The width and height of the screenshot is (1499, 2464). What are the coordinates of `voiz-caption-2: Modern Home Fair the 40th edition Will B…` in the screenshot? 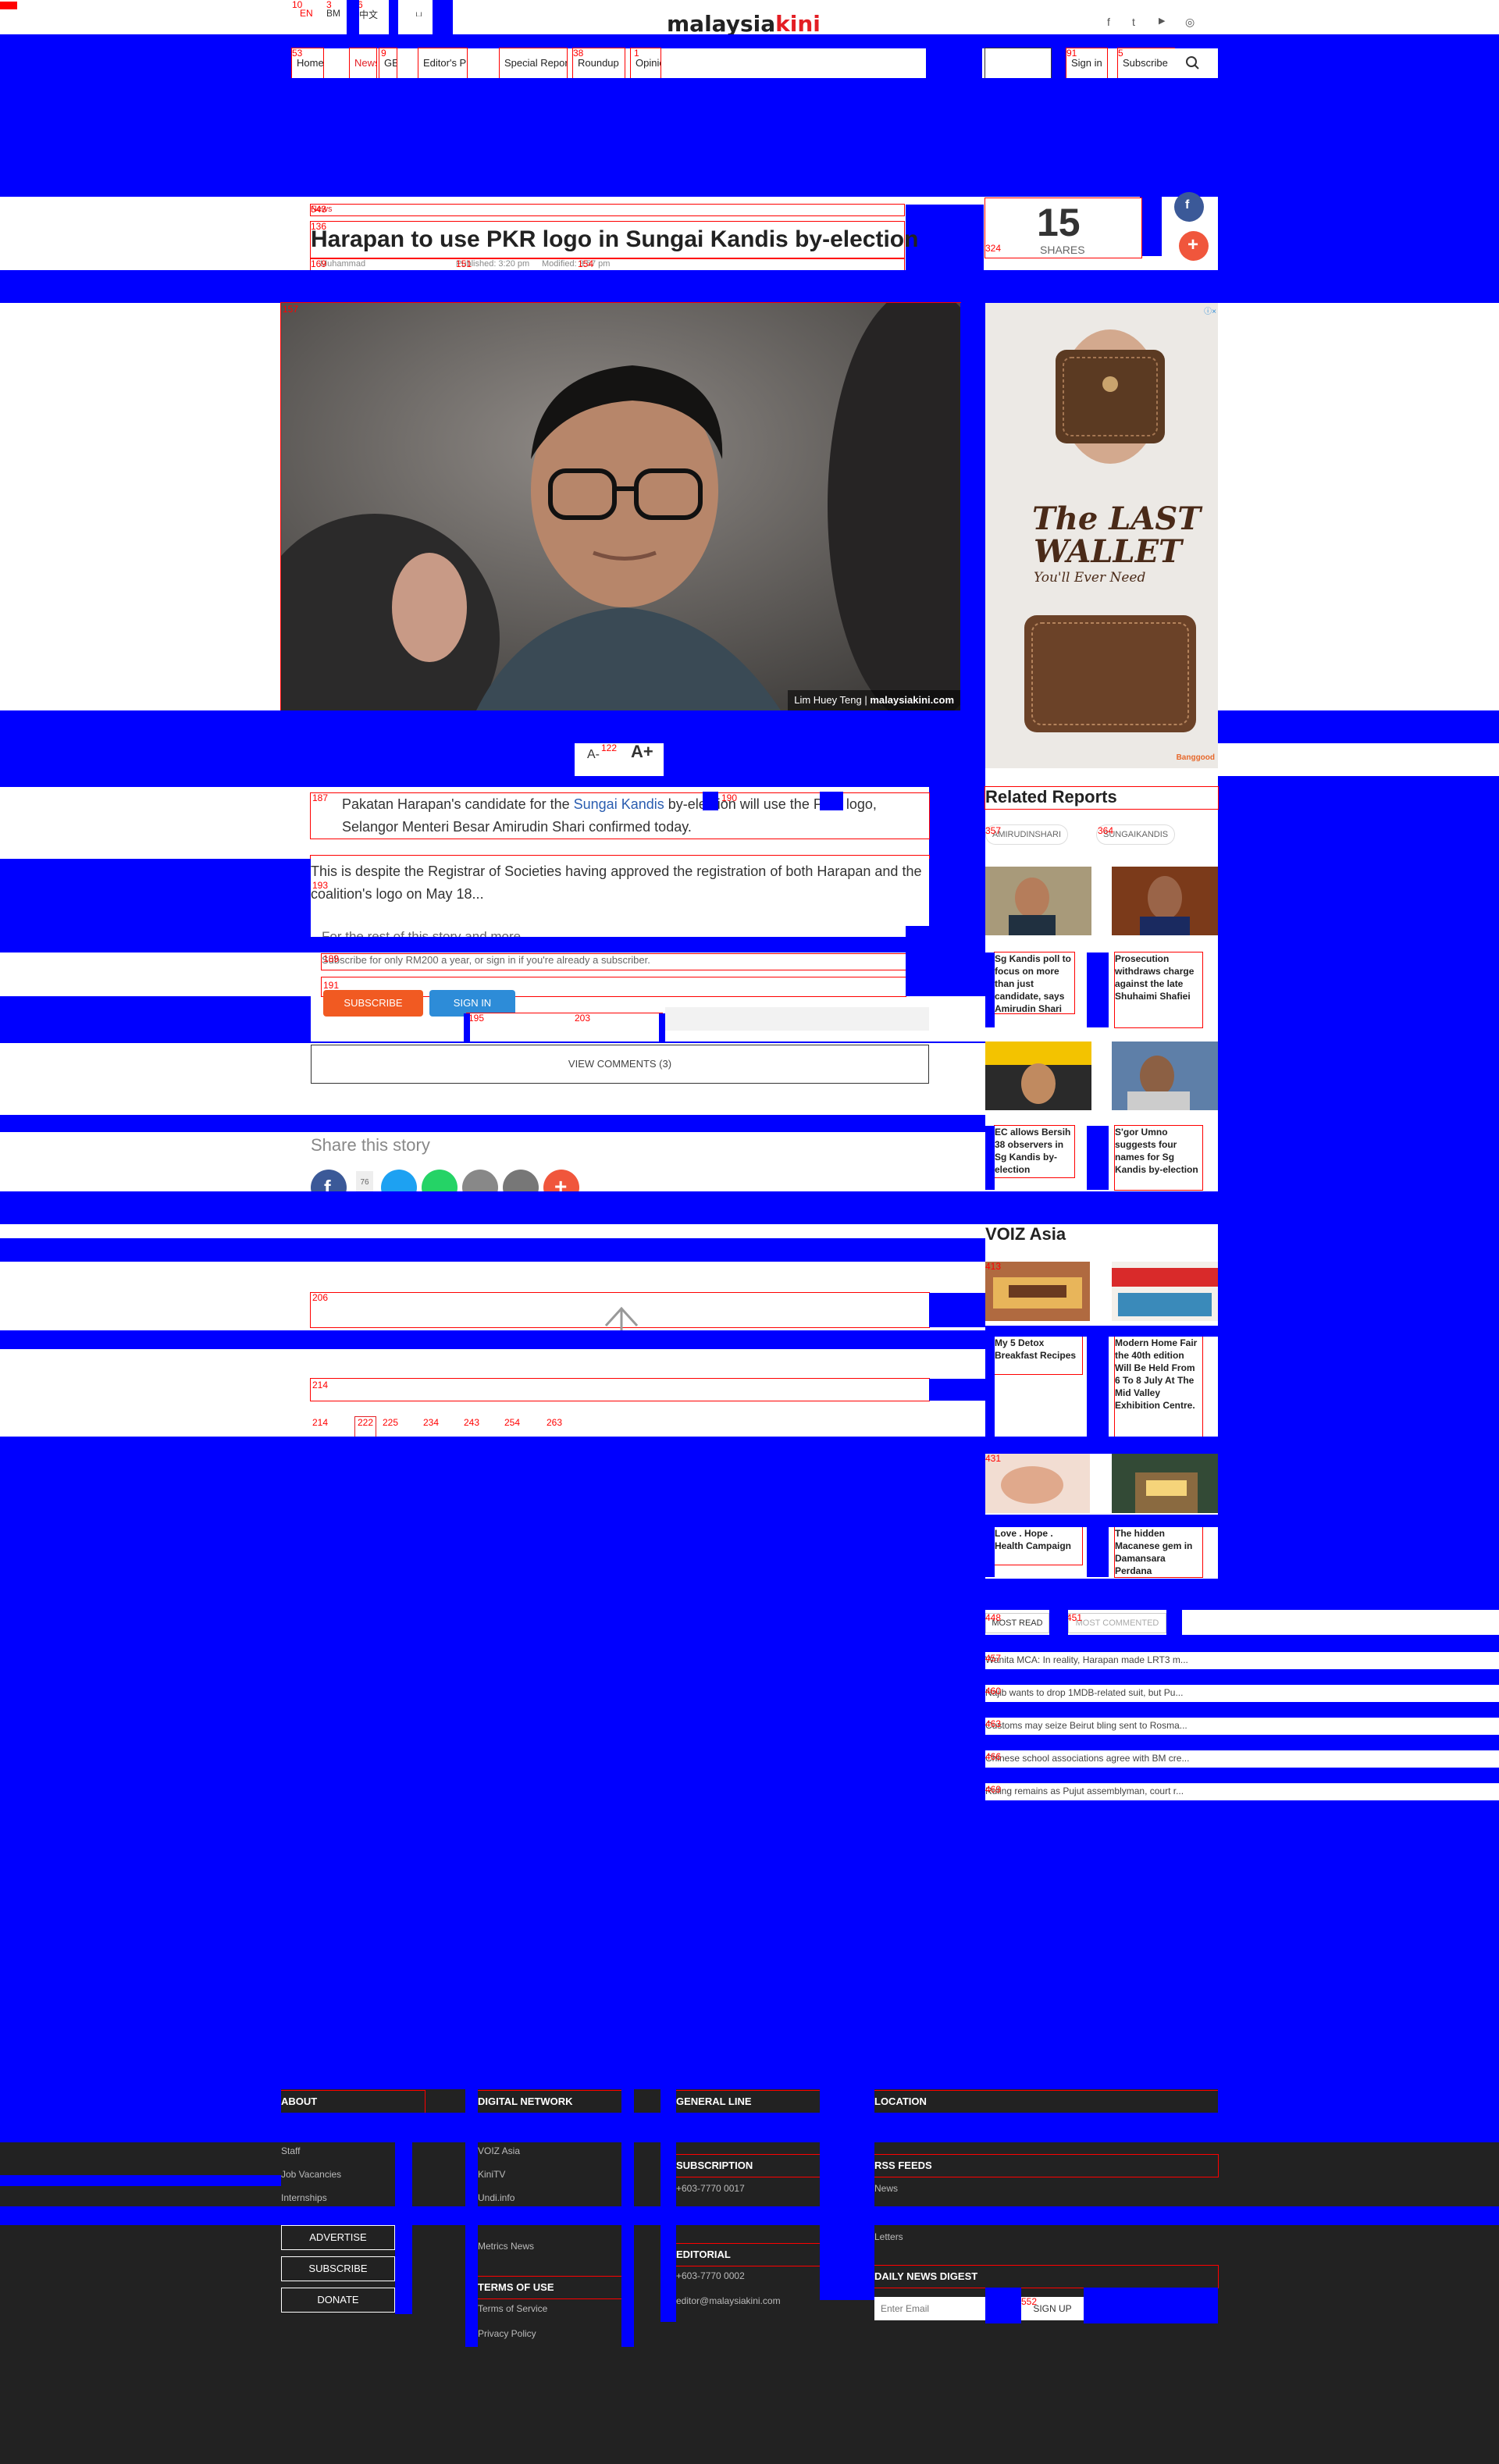 It's located at (1158, 1386).